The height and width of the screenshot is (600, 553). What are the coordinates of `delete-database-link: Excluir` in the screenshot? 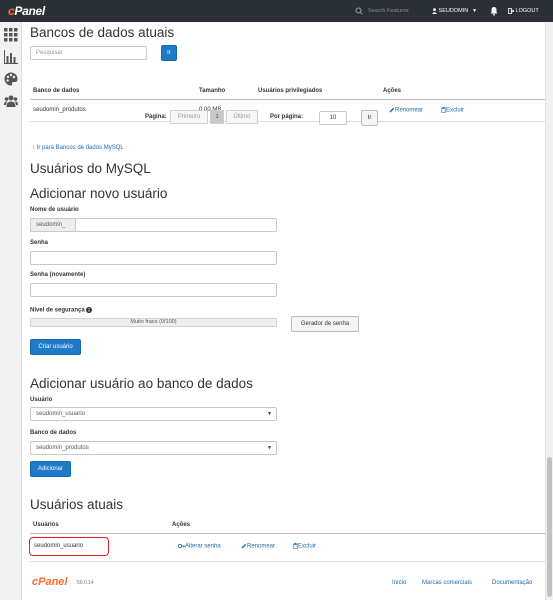 It's located at (452, 110).